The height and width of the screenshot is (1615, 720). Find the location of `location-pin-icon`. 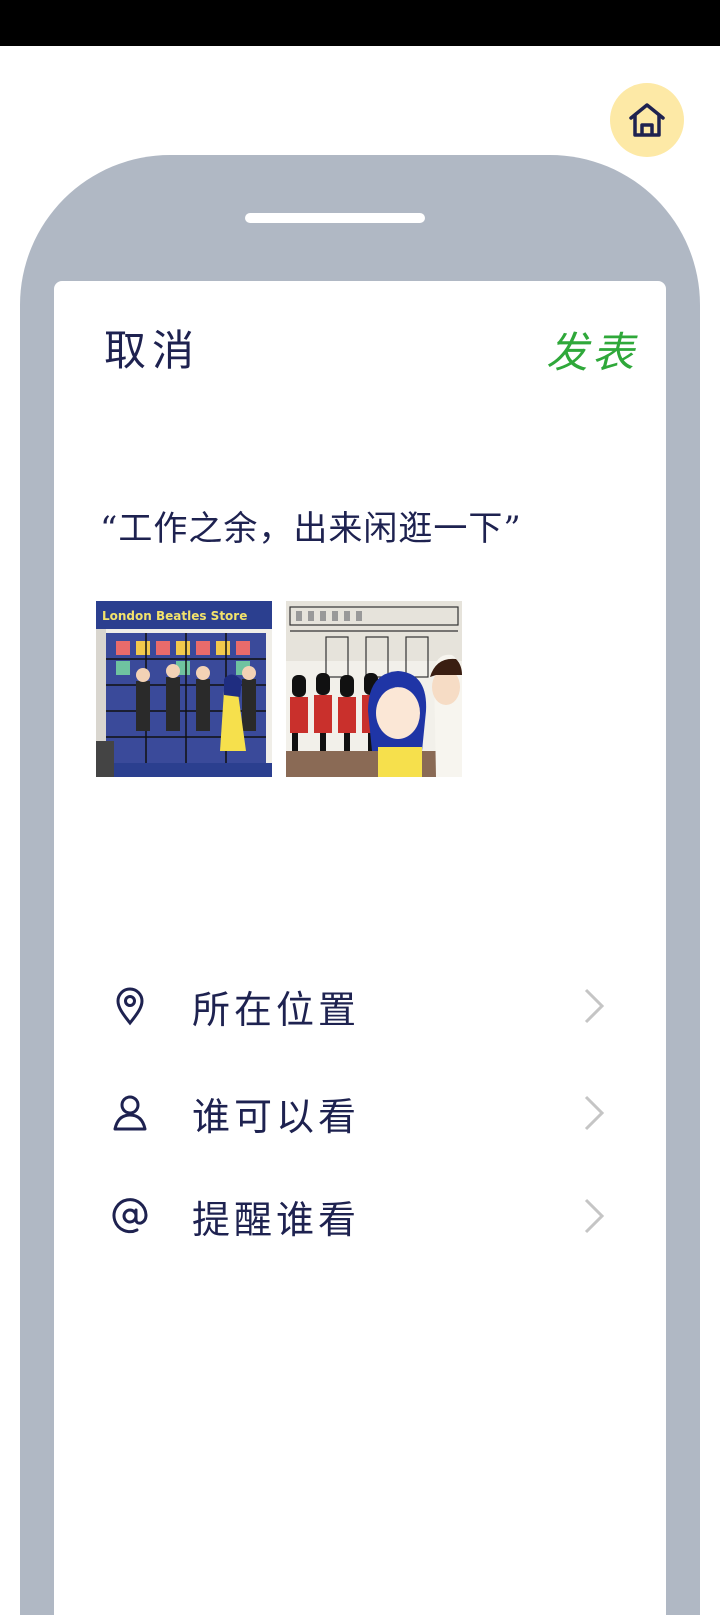

location-pin-icon is located at coordinates (130, 1006).